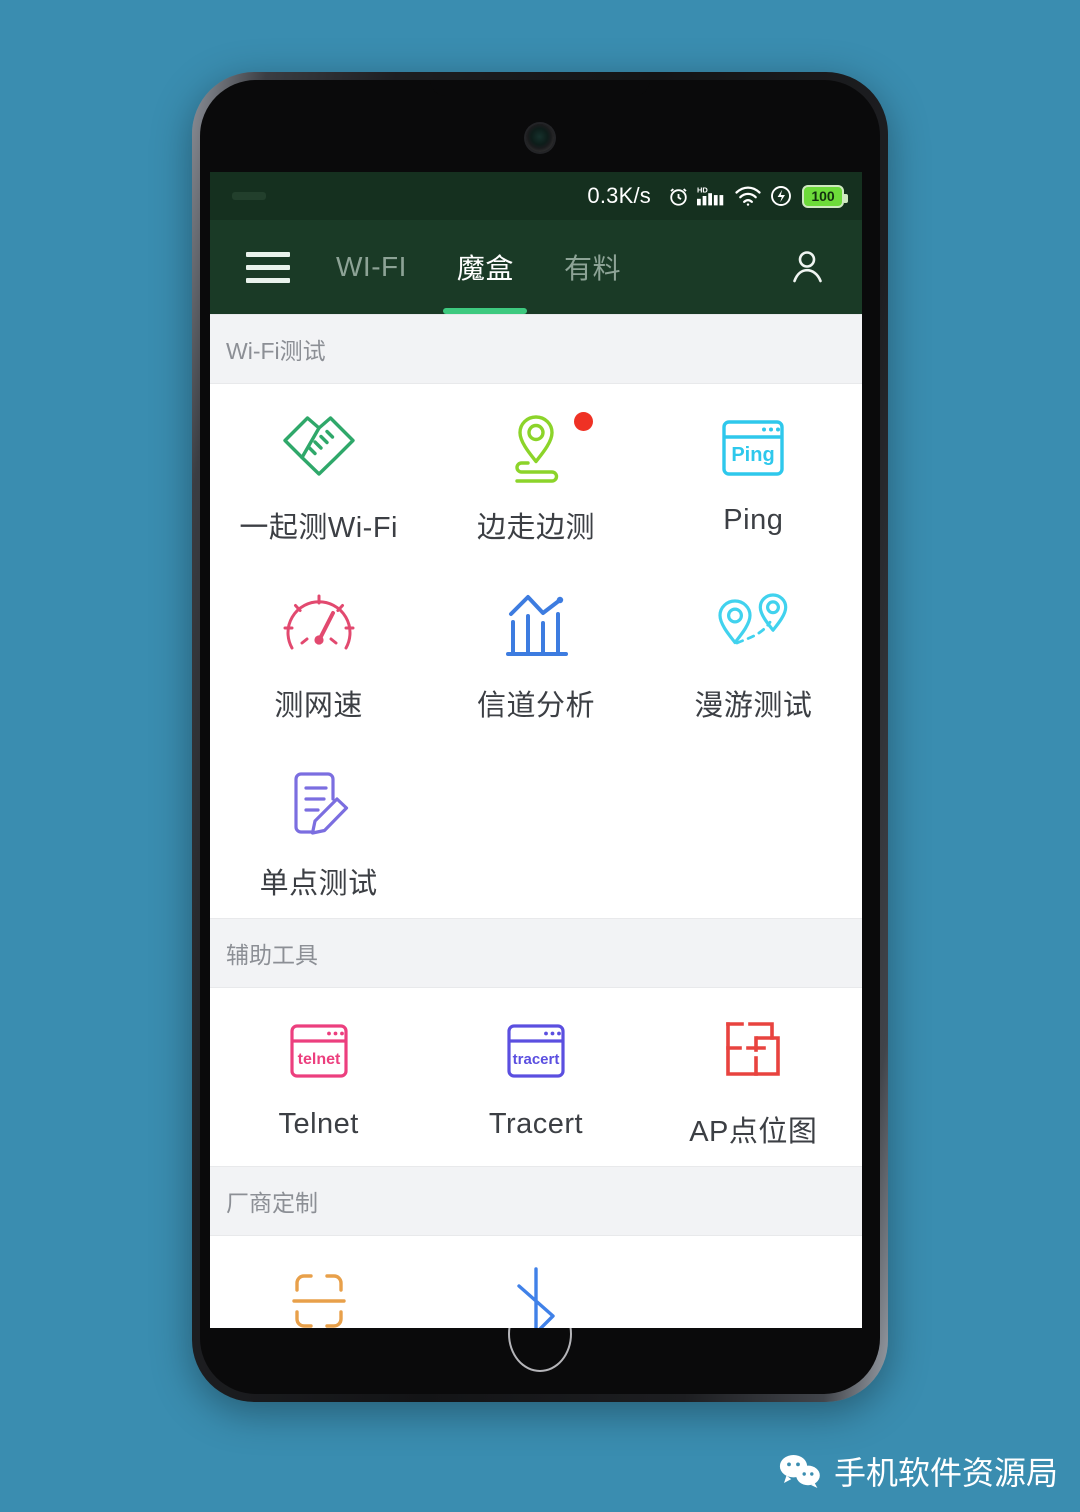 Image resolution: width=1080 pixels, height=1512 pixels. What do you see at coordinates (535, 528) in the screenshot?
I see `grid-item-label: 边走边测` at bounding box center [535, 528].